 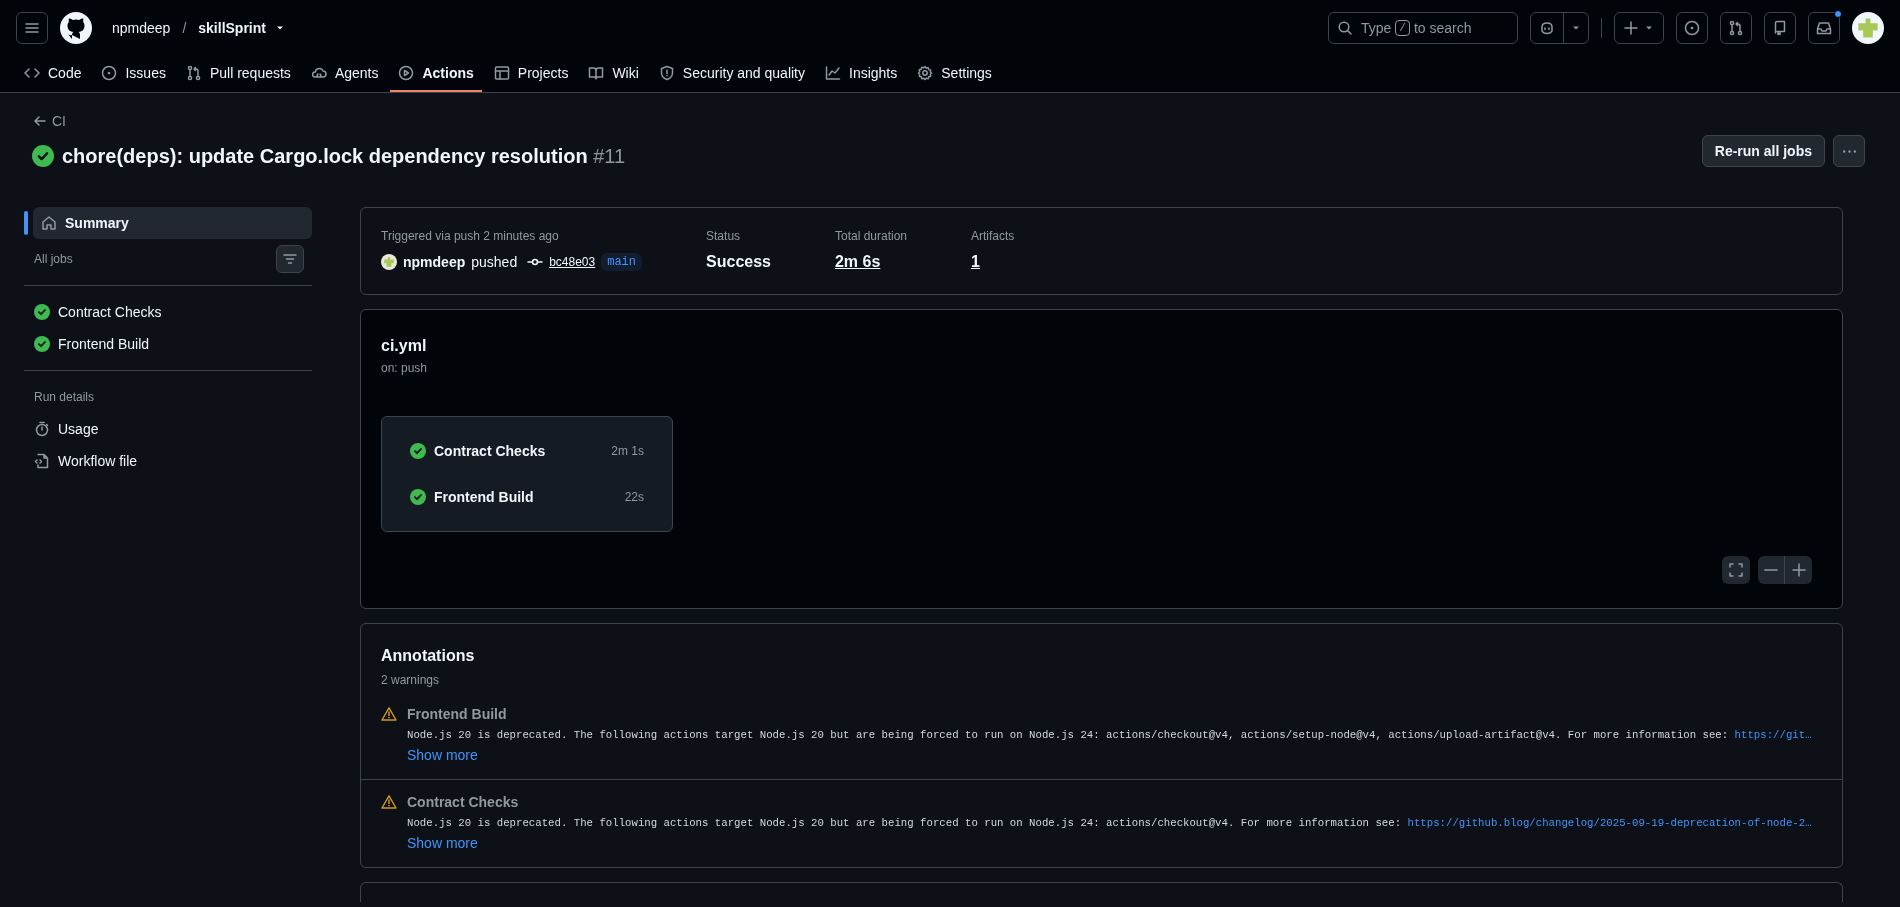 What do you see at coordinates (232, 27) in the screenshot?
I see `repository-link: skillSprint` at bounding box center [232, 27].